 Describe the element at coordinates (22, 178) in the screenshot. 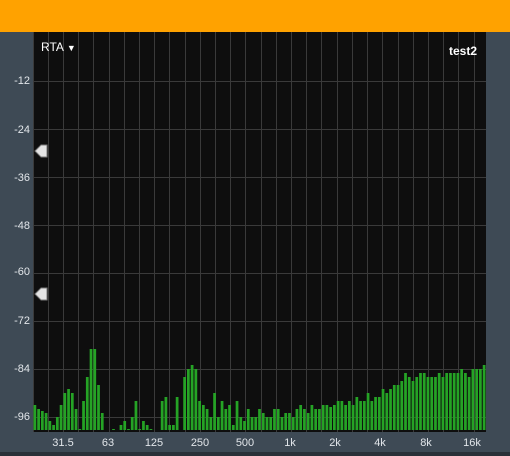

I see `y-tick-label: -36` at that location.